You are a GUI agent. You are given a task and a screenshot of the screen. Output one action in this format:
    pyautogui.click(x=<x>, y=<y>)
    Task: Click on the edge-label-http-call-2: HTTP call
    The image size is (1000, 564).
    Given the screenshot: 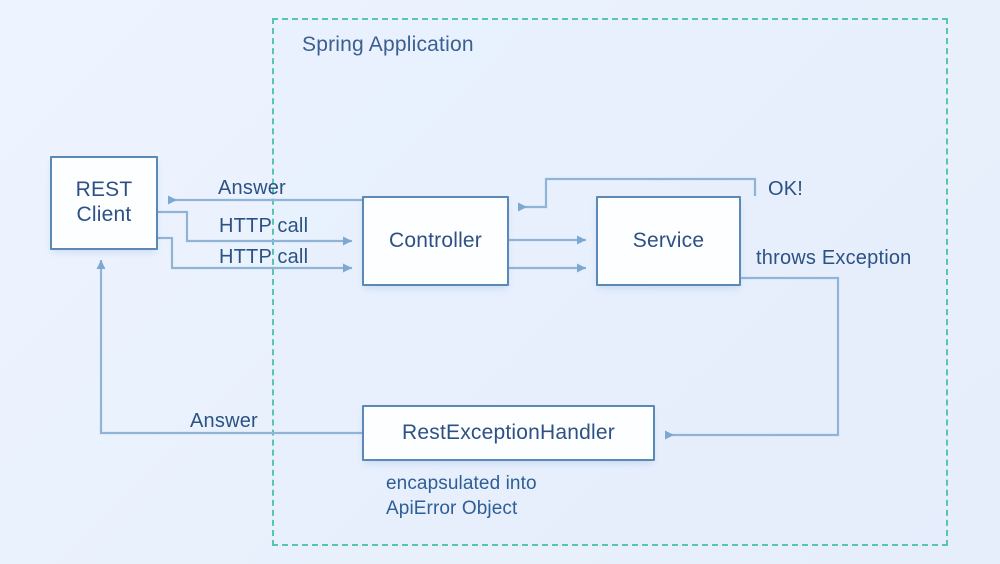 What is the action you would take?
    pyautogui.click(x=264, y=257)
    